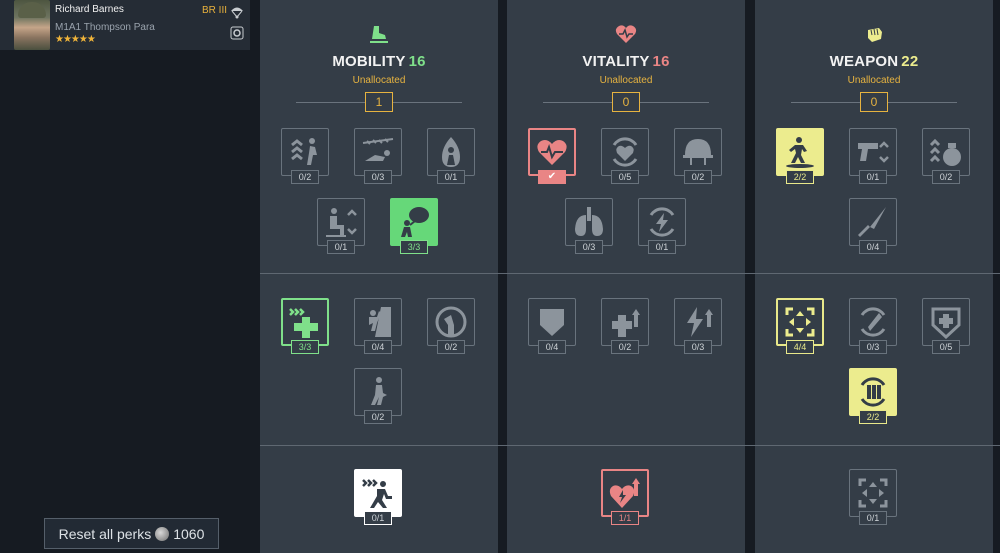 This screenshot has width=1000, height=553. I want to click on vitality-title: VITALITY 16, so click(626, 61).